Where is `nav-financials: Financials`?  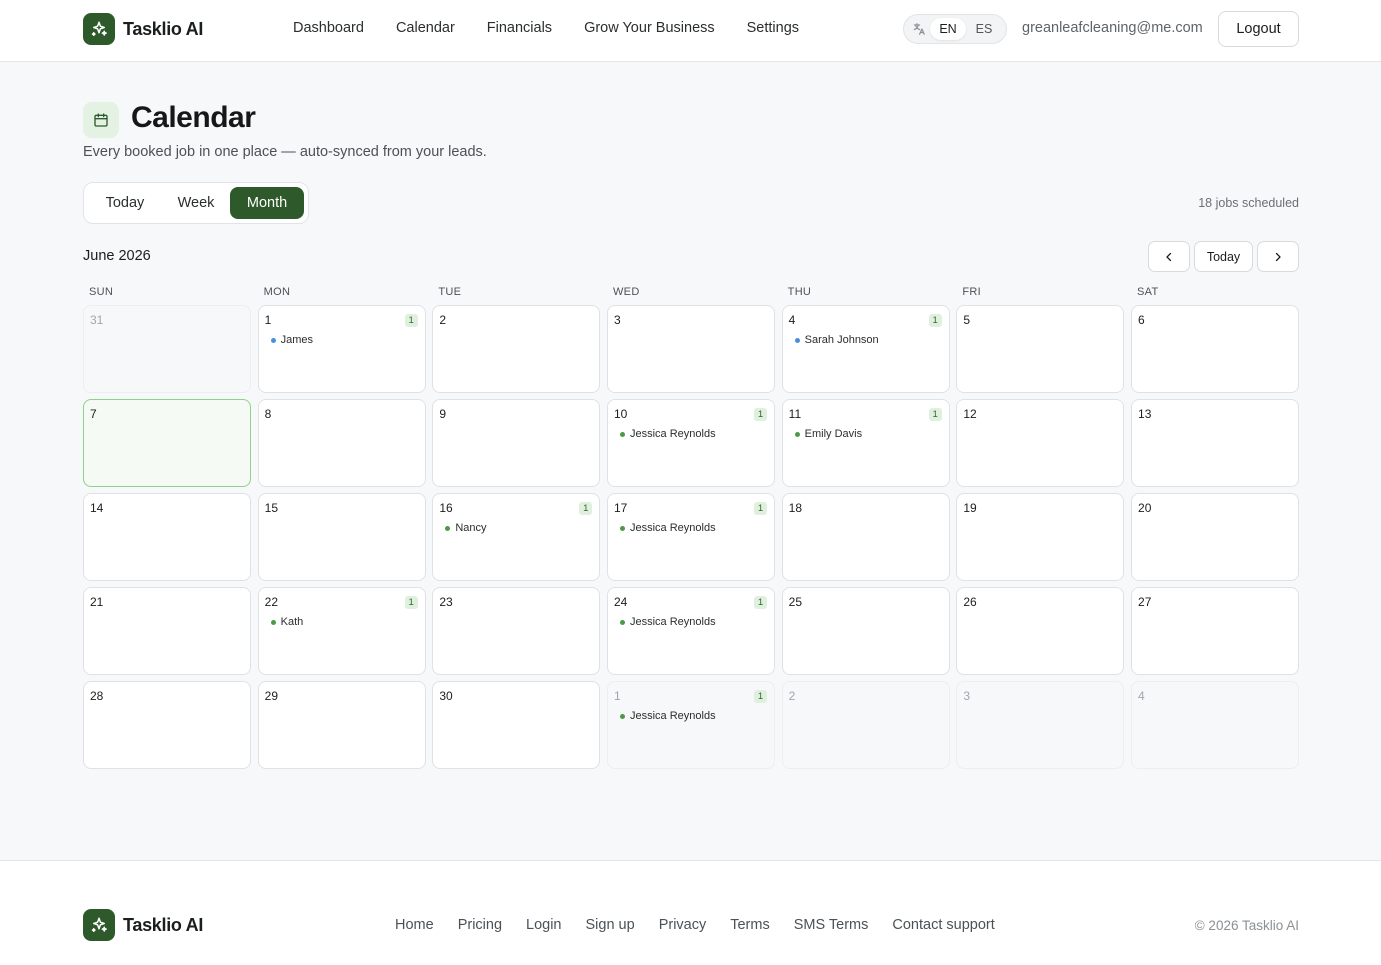
nav-financials: Financials is located at coordinates (519, 28).